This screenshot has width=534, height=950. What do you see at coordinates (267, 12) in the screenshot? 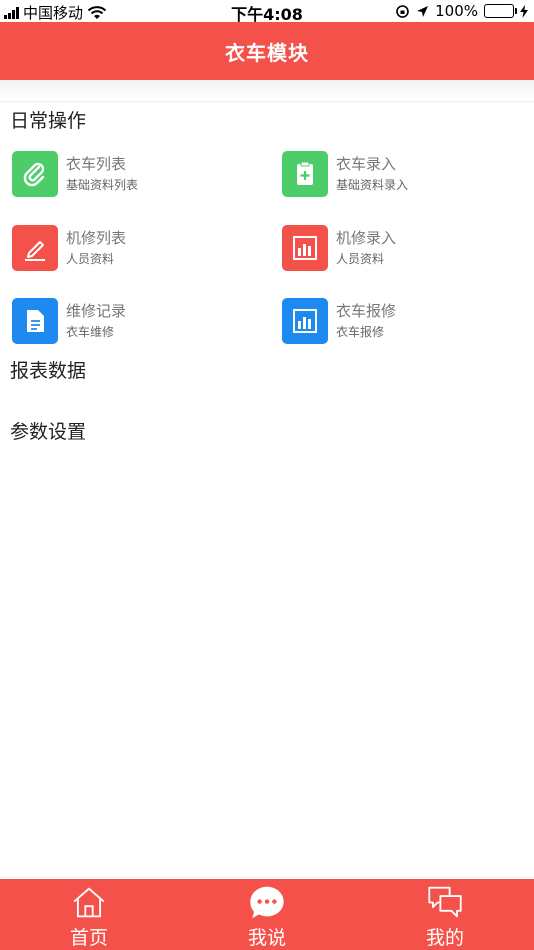
I see `status-bar: 中国移动 下午4:08 100%` at bounding box center [267, 12].